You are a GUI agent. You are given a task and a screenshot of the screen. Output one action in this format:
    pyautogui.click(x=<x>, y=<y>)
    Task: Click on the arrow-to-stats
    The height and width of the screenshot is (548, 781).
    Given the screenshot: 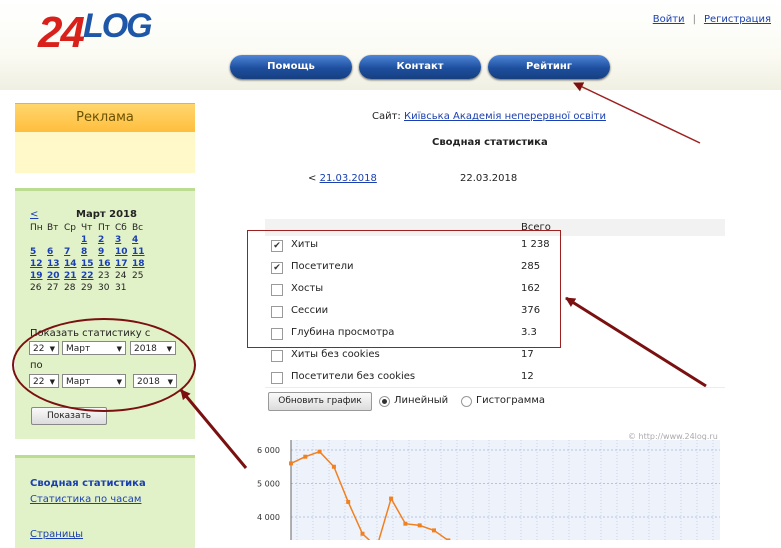 What is the action you would take?
    pyautogui.click(x=636, y=342)
    